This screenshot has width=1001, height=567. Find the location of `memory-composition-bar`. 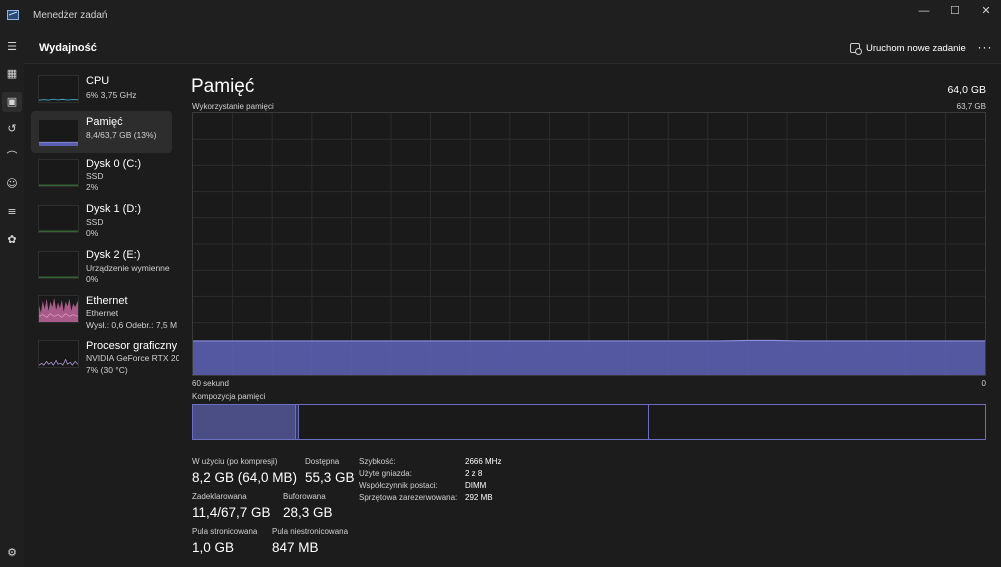

memory-composition-bar is located at coordinates (589, 422).